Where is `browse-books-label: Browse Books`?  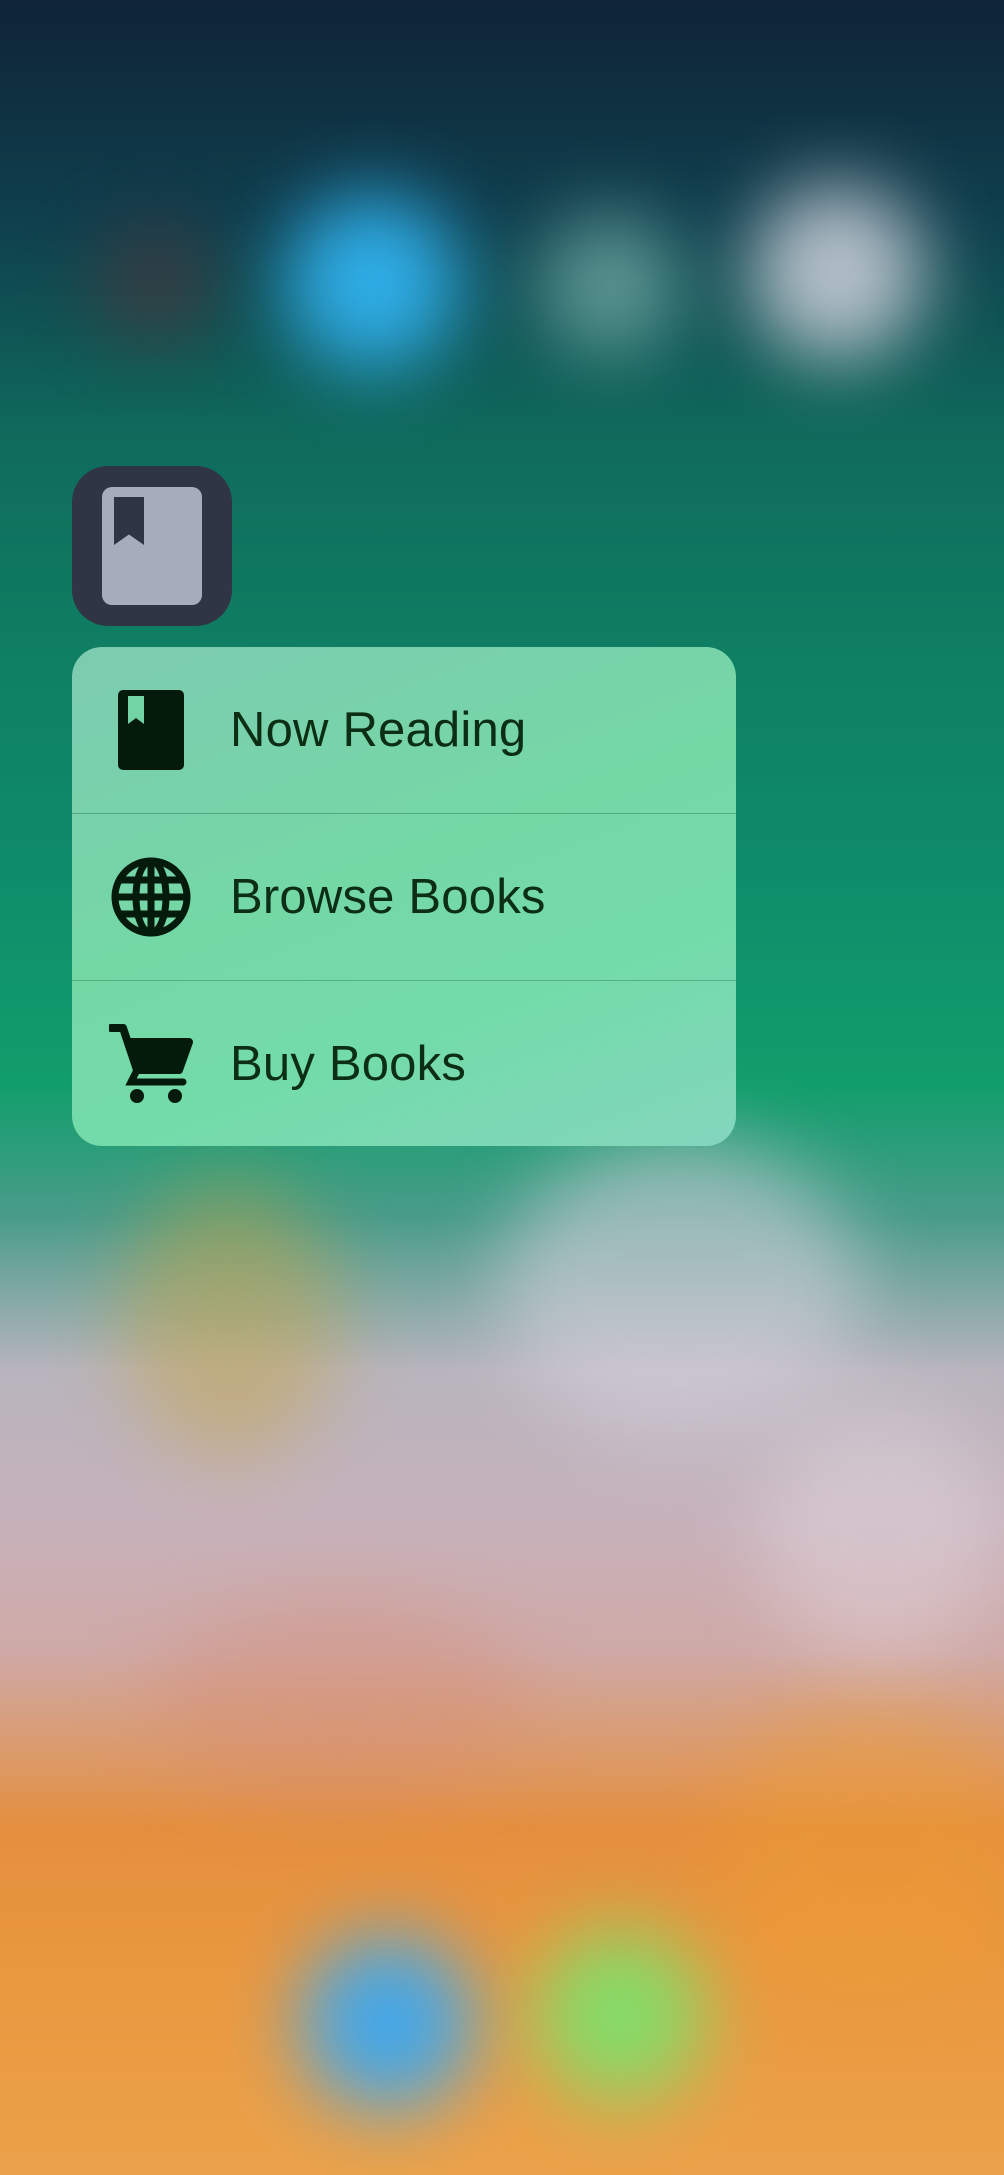
browse-books-label: Browse Books is located at coordinates (388, 897).